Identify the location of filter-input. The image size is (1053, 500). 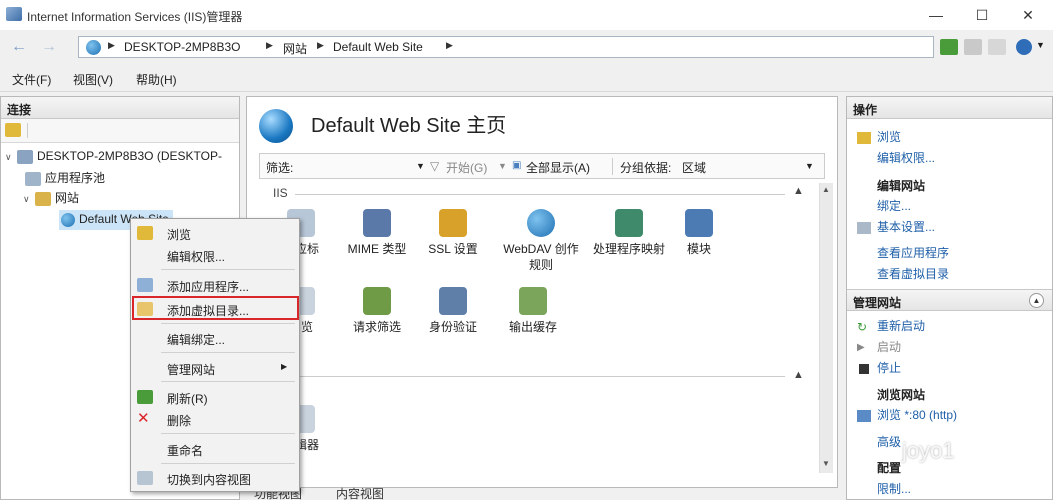
(364, 166).